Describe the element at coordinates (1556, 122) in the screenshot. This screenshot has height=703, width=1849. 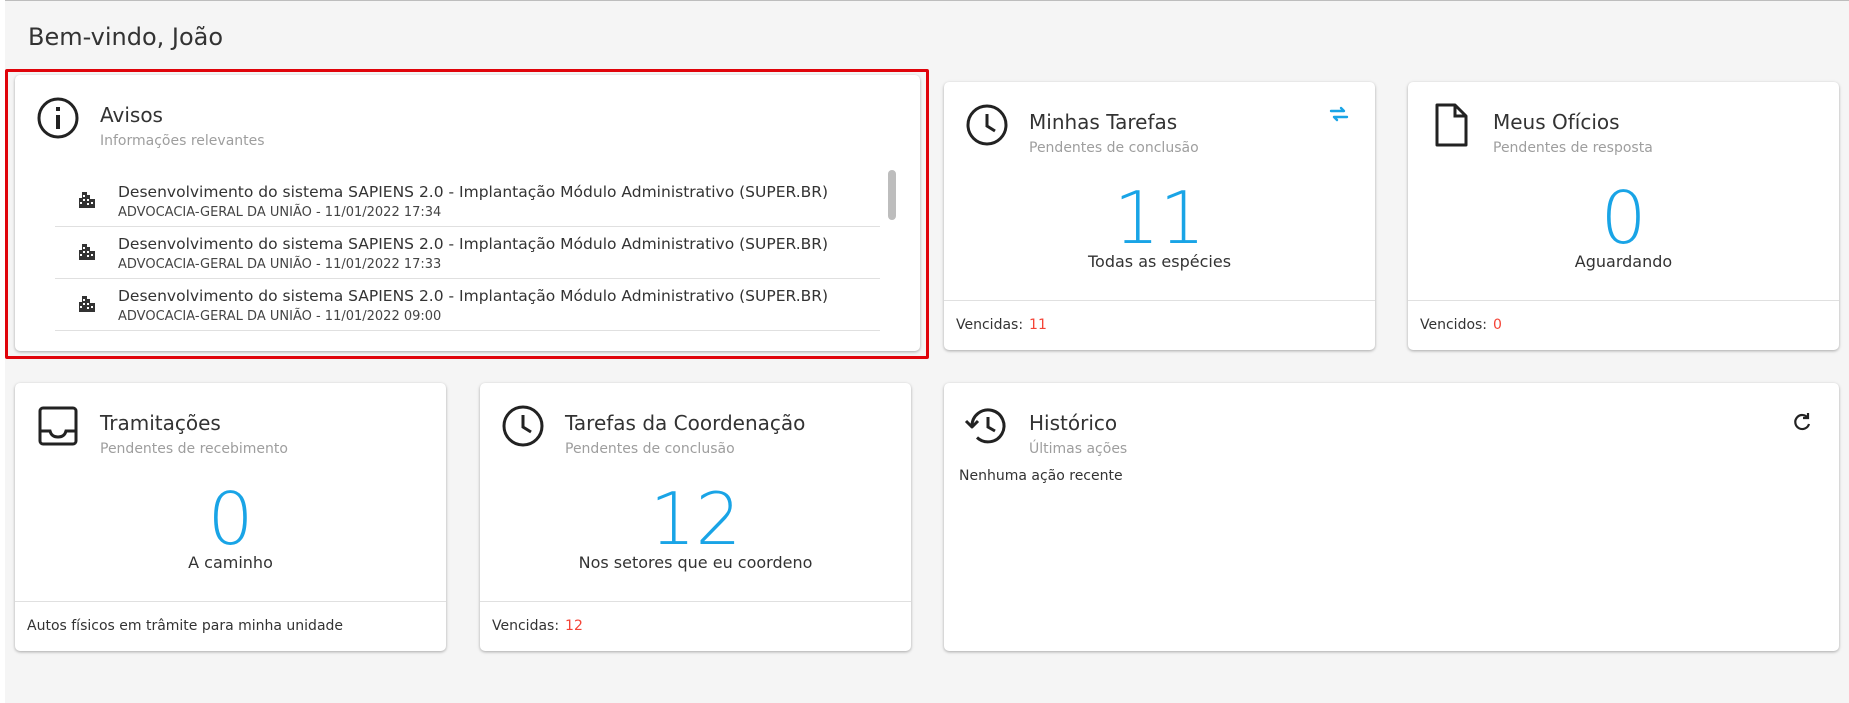
I see `meus-oficios-title: Meus Ofícios` at that location.